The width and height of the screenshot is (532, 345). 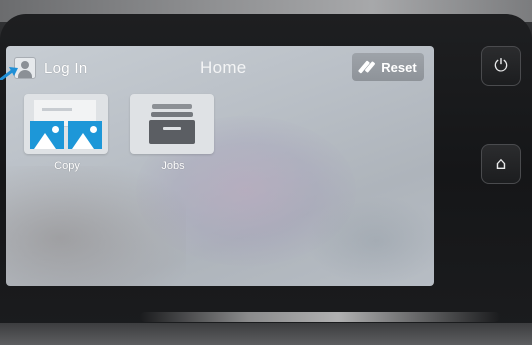 I want to click on power-button: ⏻, so click(x=501, y=66).